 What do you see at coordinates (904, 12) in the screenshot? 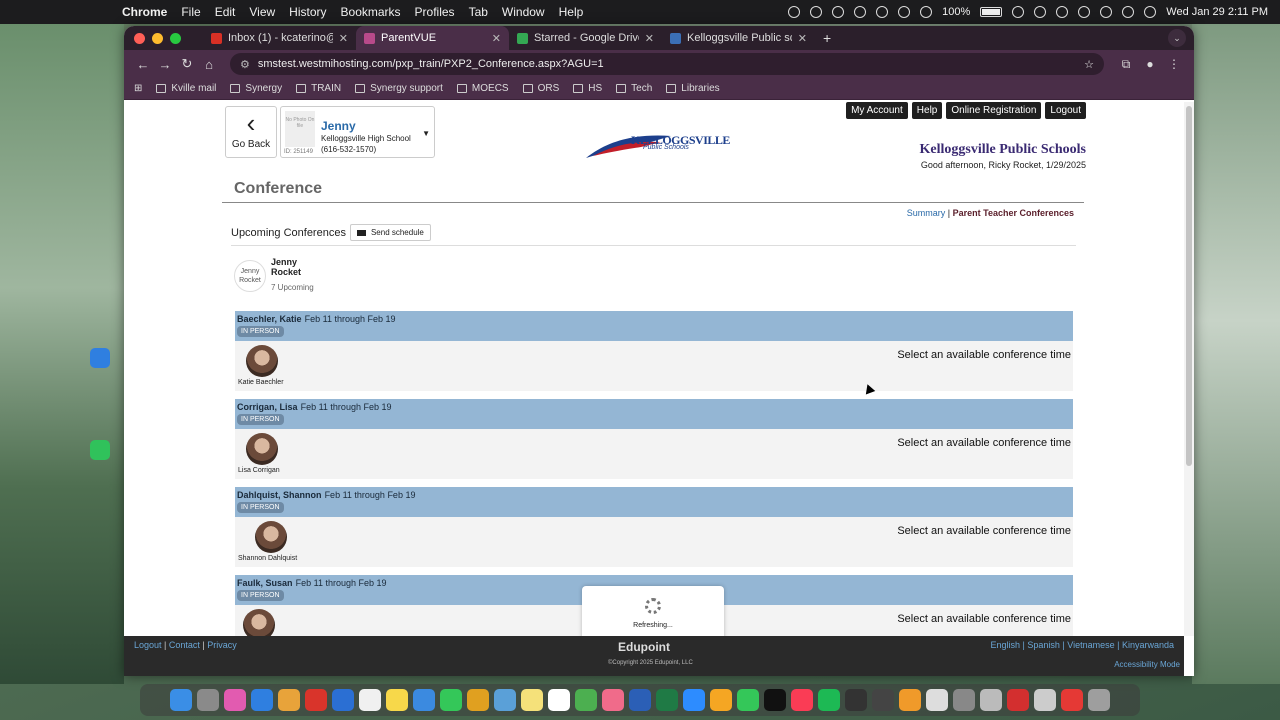
I see `calendar-icon` at bounding box center [904, 12].